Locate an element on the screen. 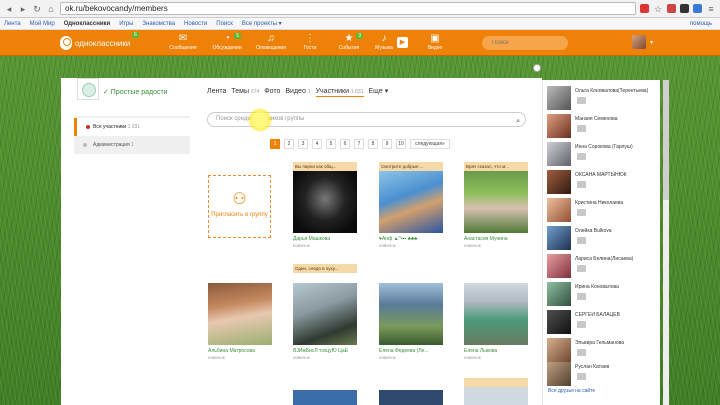  friend-item: Олейка Bulkova is located at coordinates (603, 238).